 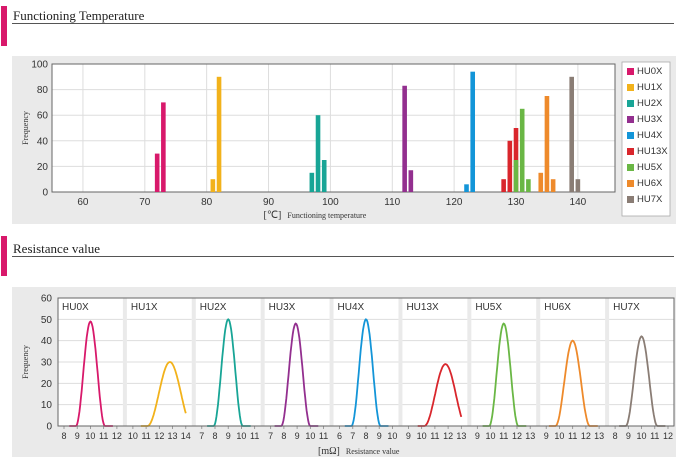 What do you see at coordinates (359, 451) in the screenshot?
I see `x-axis-label: [mΩ] Resistance value` at bounding box center [359, 451].